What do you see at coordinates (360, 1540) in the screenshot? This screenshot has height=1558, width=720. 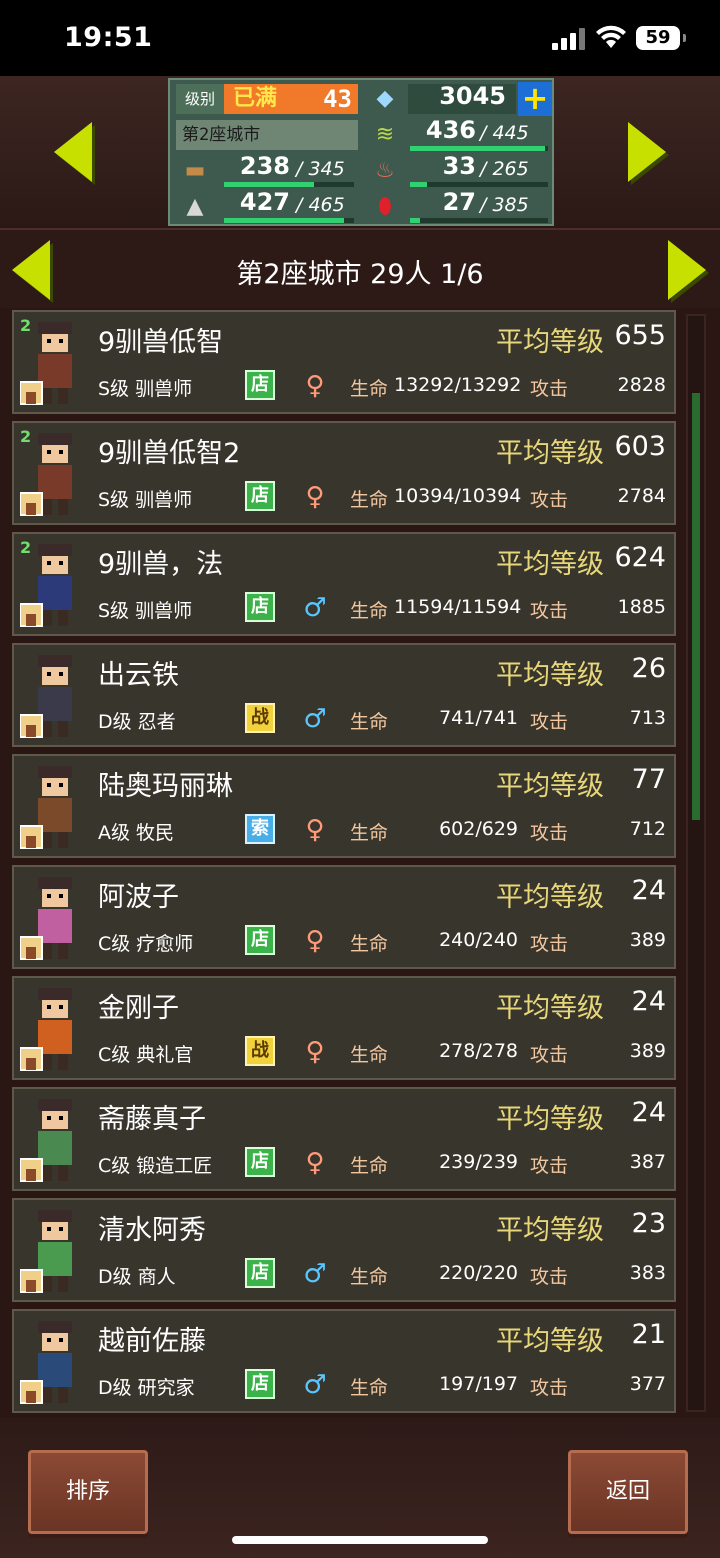 I see `home-indicator` at bounding box center [360, 1540].